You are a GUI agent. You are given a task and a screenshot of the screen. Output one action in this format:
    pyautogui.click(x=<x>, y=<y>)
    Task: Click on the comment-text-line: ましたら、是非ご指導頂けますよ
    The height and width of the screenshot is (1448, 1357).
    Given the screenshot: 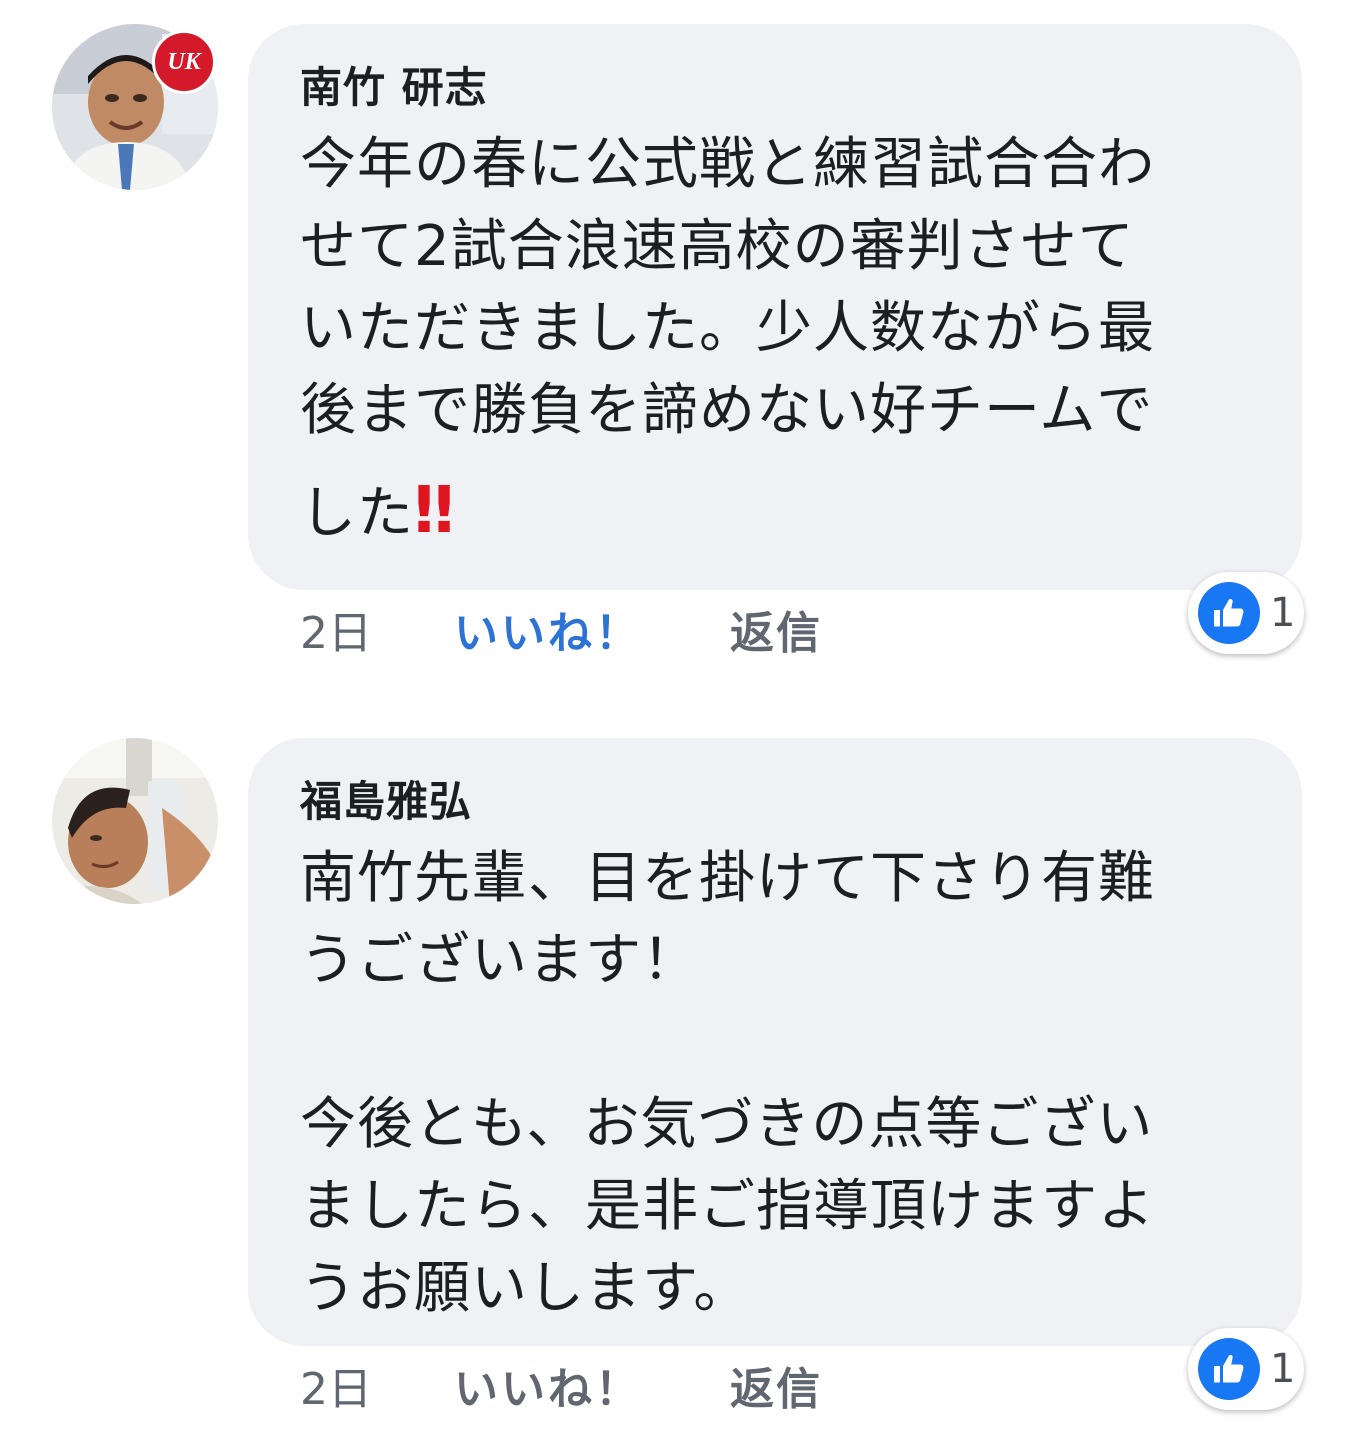 What is the action you would take?
    pyautogui.click(x=727, y=1206)
    